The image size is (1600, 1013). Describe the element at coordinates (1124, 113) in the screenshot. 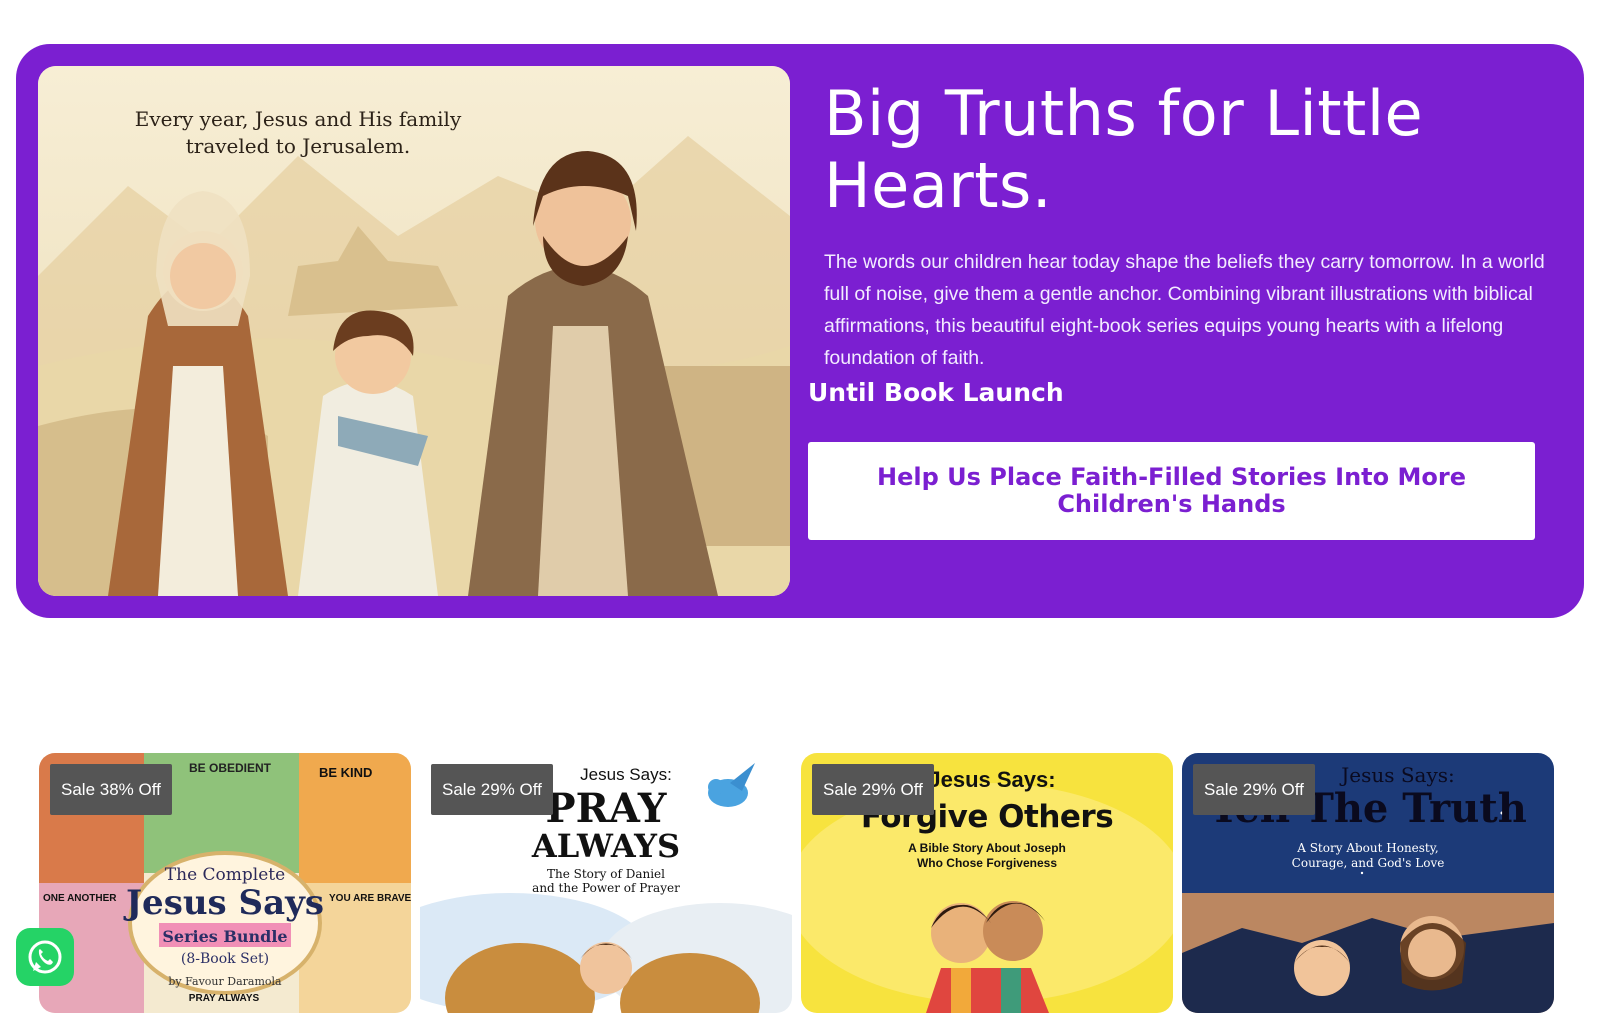

I see `hero-title-line-1: Big Truths for Little` at that location.